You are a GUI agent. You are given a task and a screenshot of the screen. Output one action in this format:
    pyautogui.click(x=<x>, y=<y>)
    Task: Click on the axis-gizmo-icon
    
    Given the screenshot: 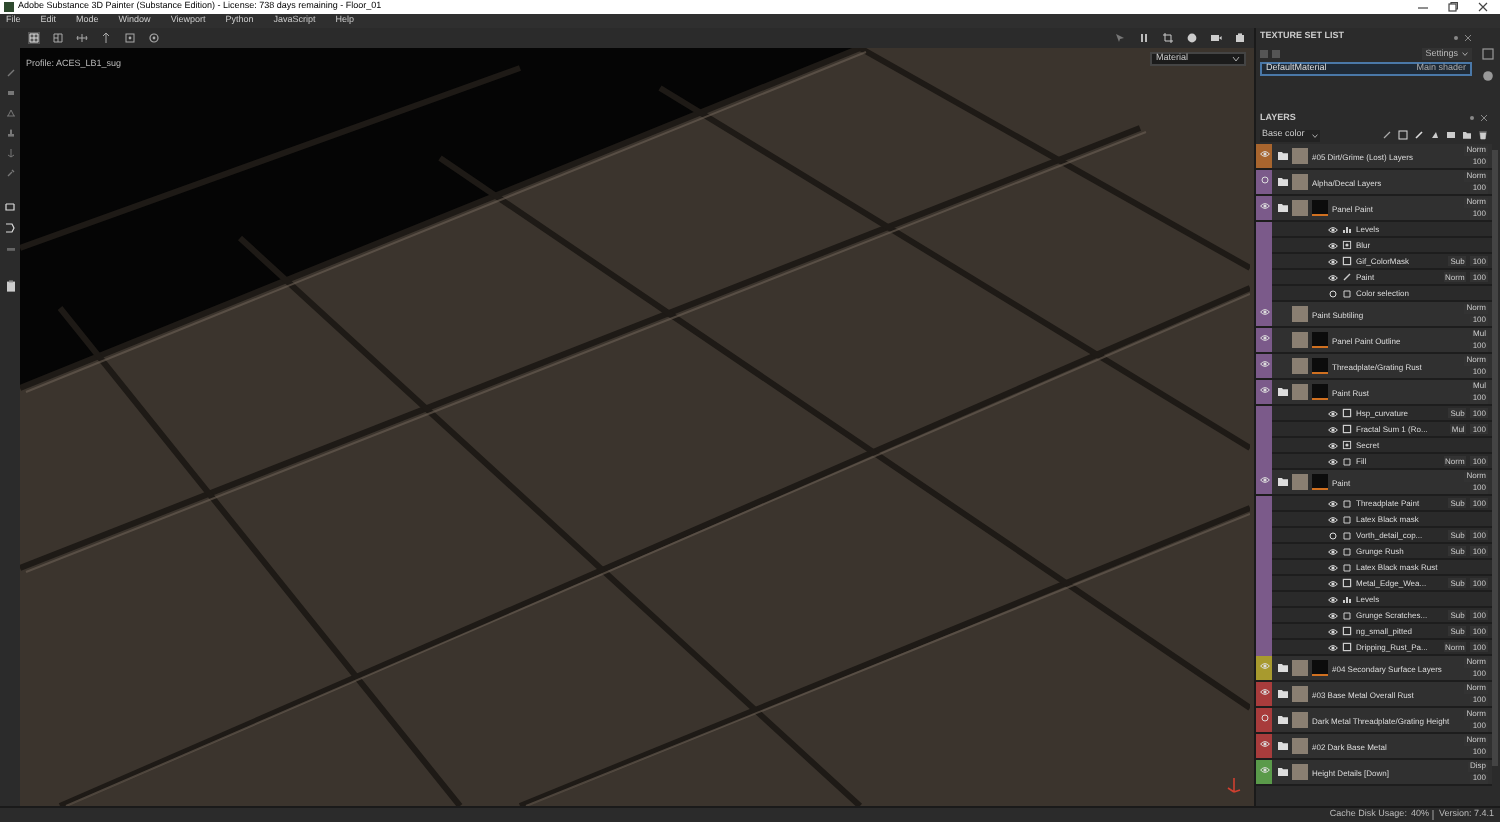 What is the action you would take?
    pyautogui.click(x=1234, y=784)
    